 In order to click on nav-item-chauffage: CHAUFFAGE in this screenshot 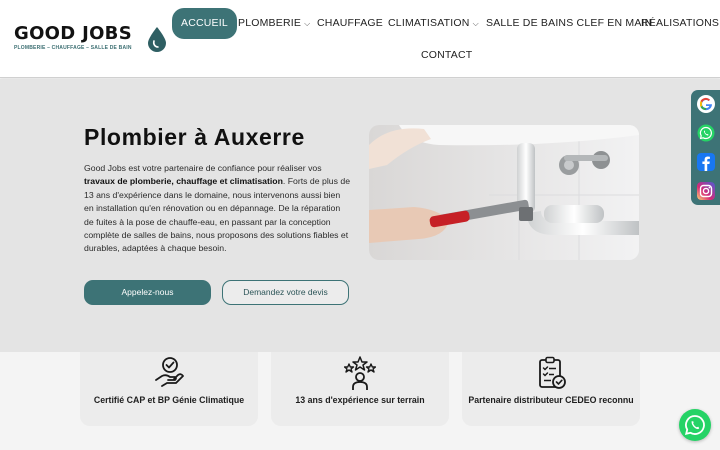, I will do `click(350, 23)`.